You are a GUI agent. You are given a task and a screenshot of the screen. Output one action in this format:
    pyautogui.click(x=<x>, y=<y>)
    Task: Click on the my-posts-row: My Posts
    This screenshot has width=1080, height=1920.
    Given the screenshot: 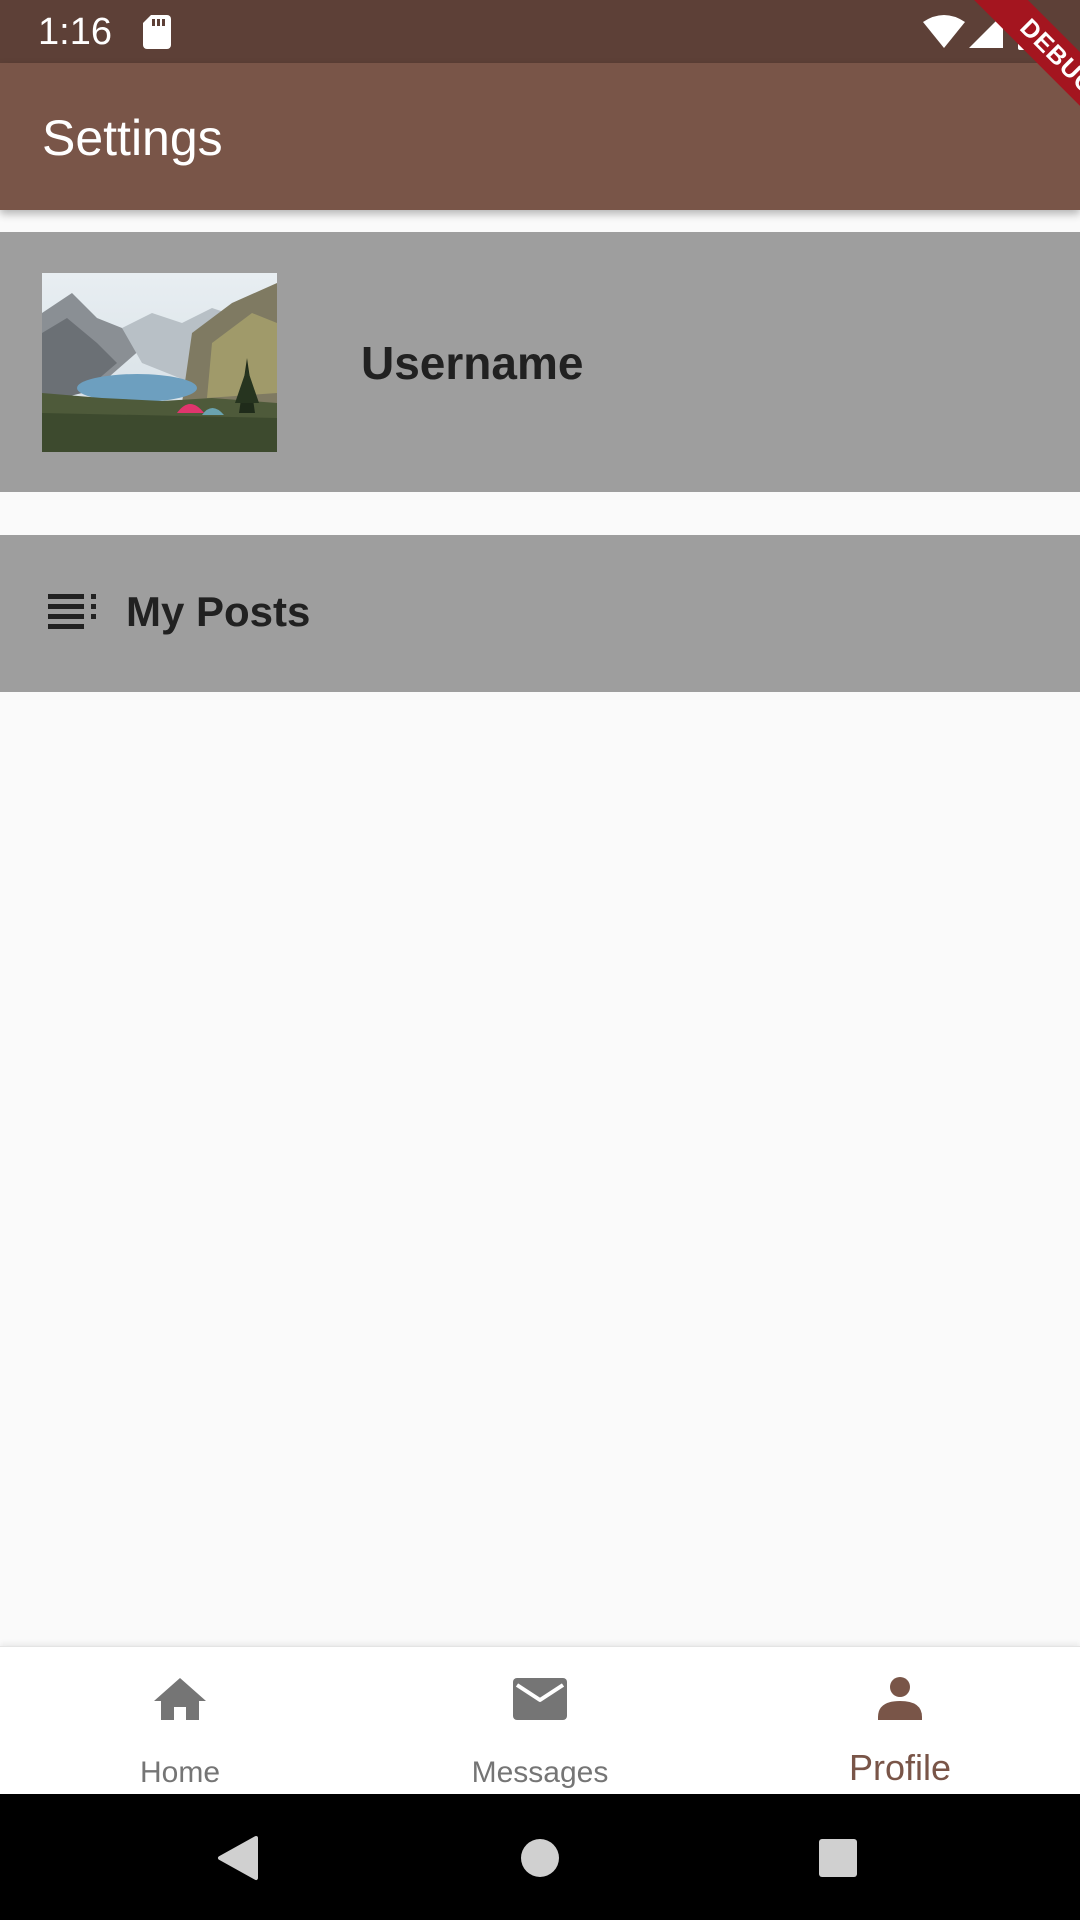 What is the action you would take?
    pyautogui.click(x=540, y=613)
    